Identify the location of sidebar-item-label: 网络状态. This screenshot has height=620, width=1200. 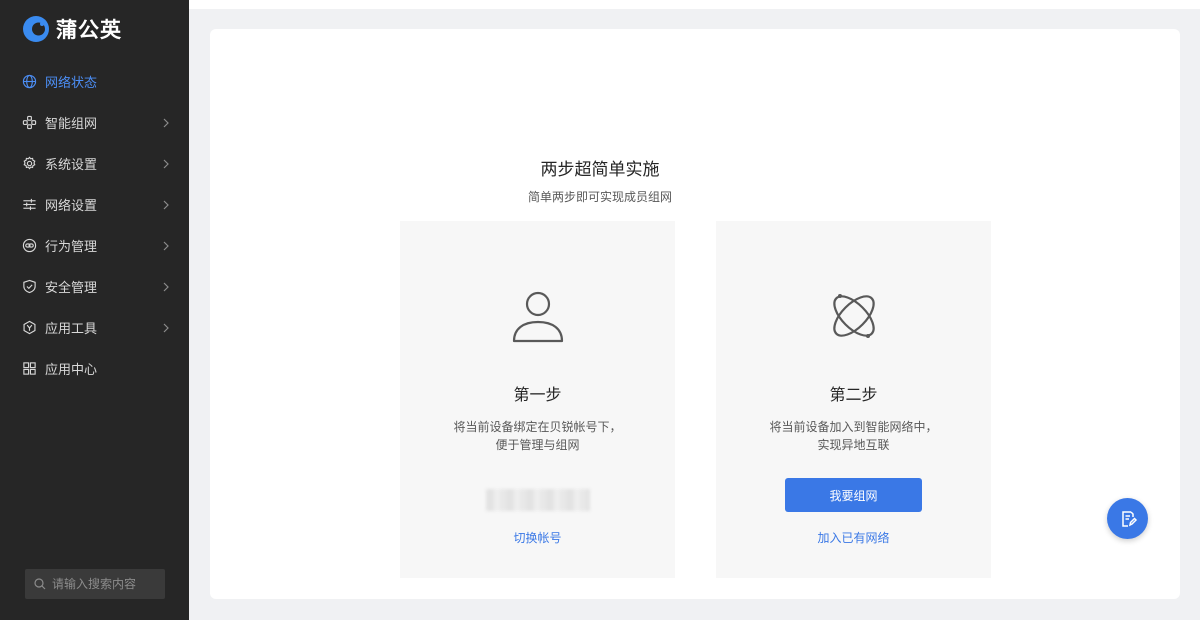
(71, 83).